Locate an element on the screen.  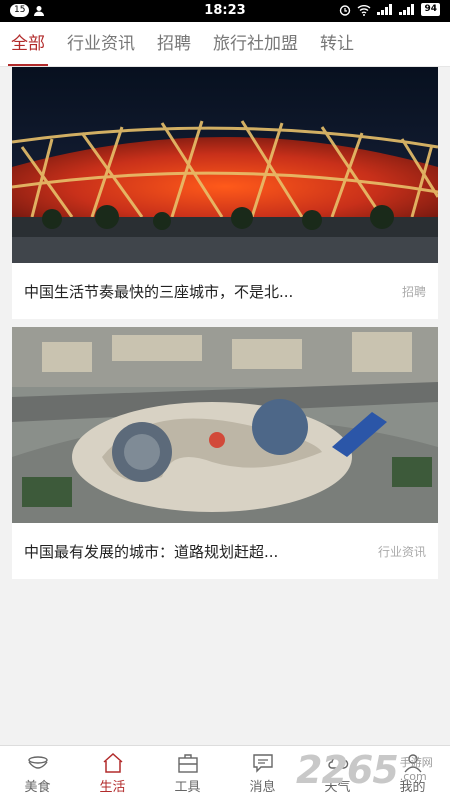
tab-recruitment: 招聘 is located at coordinates (174, 44).